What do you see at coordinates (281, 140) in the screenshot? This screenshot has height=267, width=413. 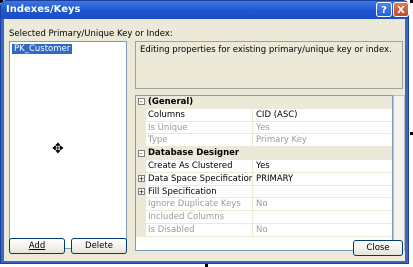 I see `property-value: Primary Key` at bounding box center [281, 140].